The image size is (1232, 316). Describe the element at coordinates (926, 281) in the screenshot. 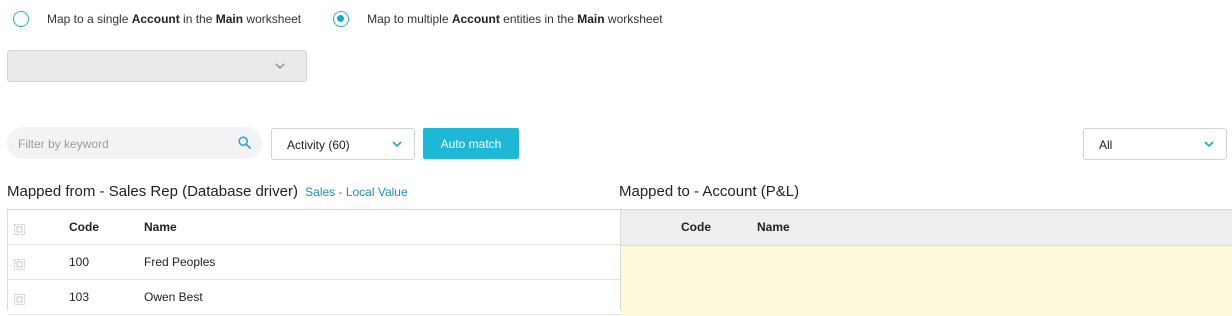

I see `target-grid-body` at that location.